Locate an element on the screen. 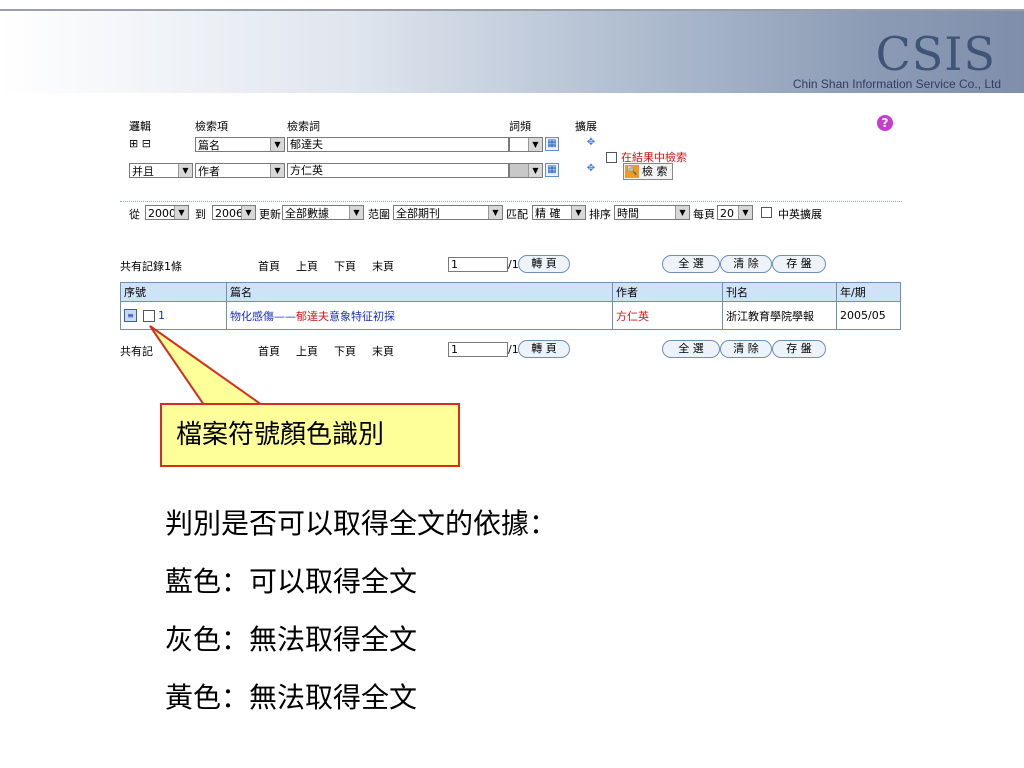 This screenshot has height=768, width=1024. callout-pointer is located at coordinates (207, 365).